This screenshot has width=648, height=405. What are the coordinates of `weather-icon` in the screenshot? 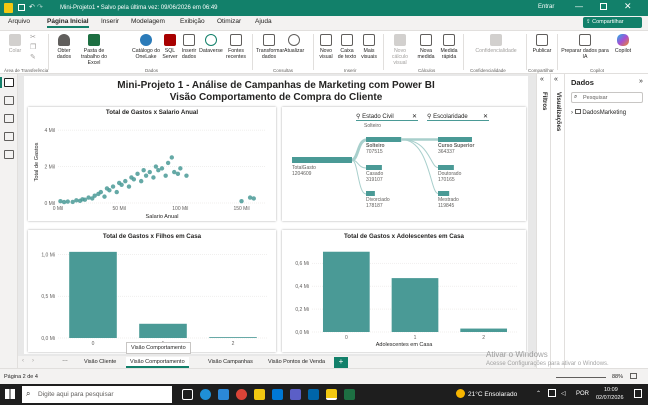 It's located at (460, 393).